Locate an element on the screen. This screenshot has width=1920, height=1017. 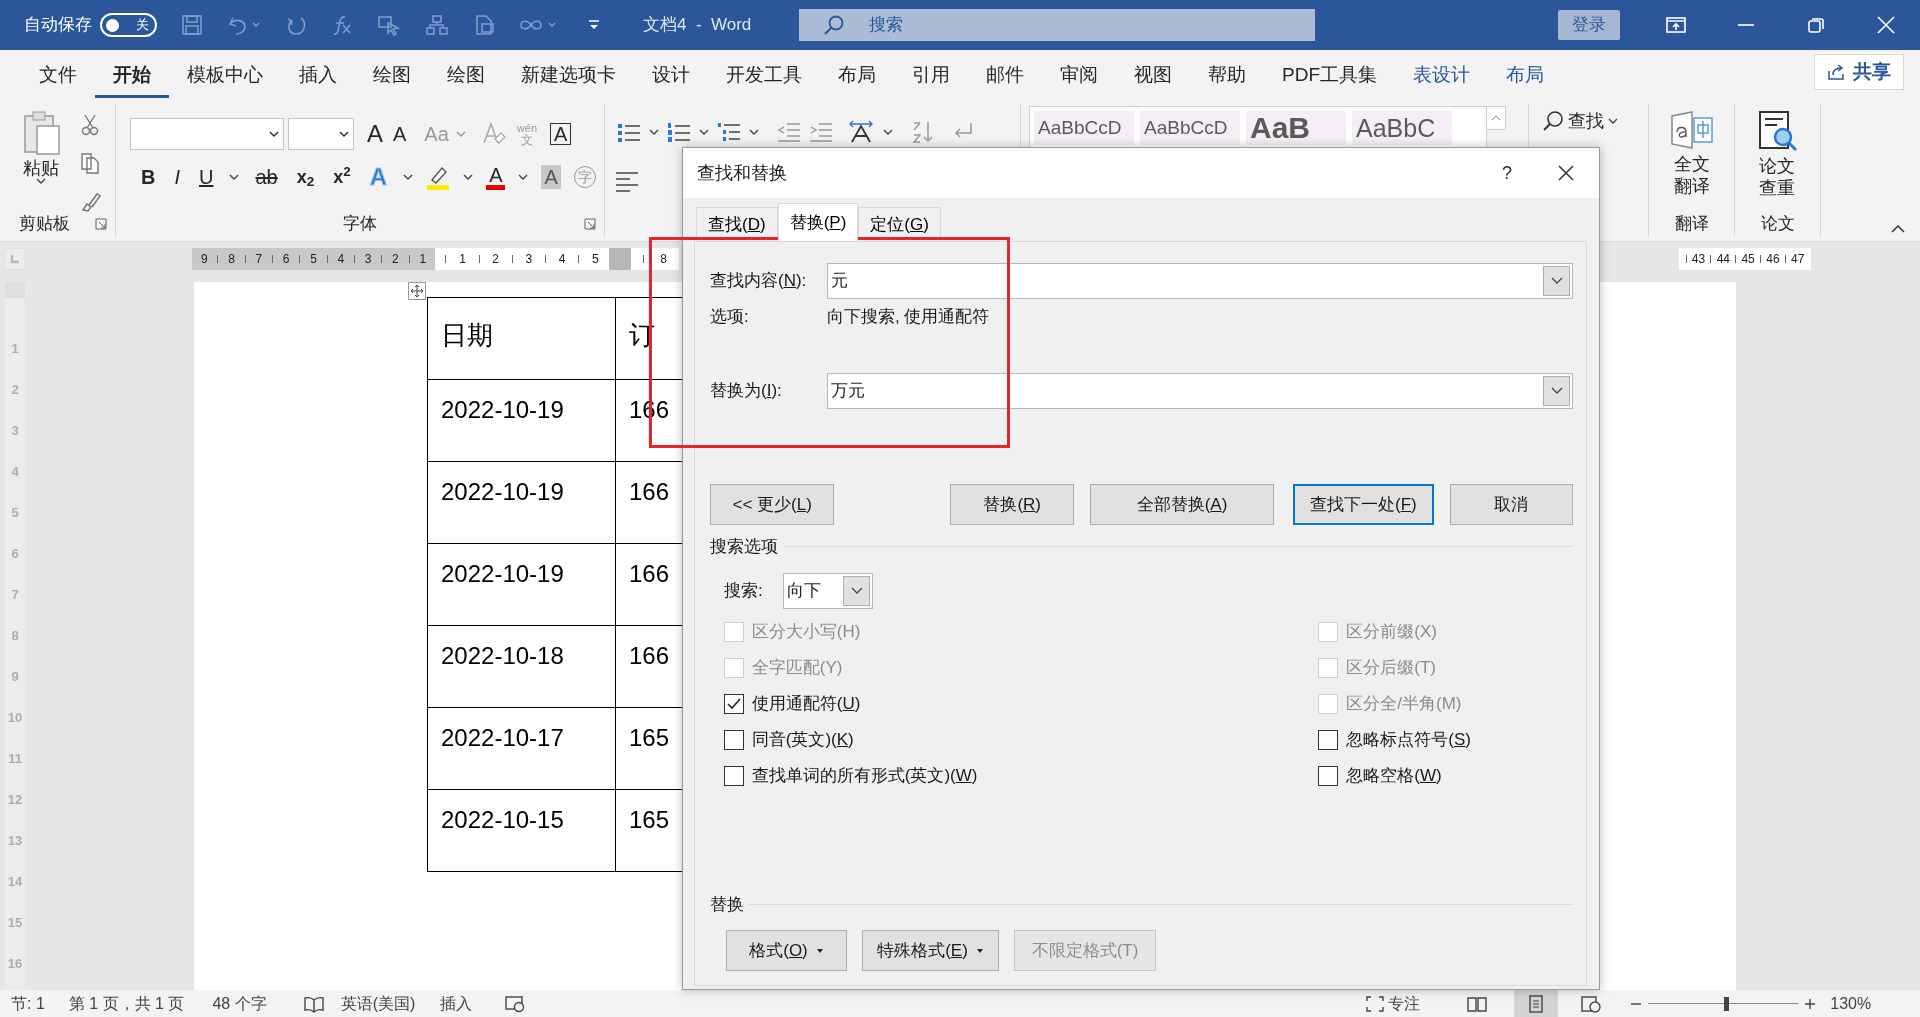
format-painter-icon is located at coordinates (91, 201).